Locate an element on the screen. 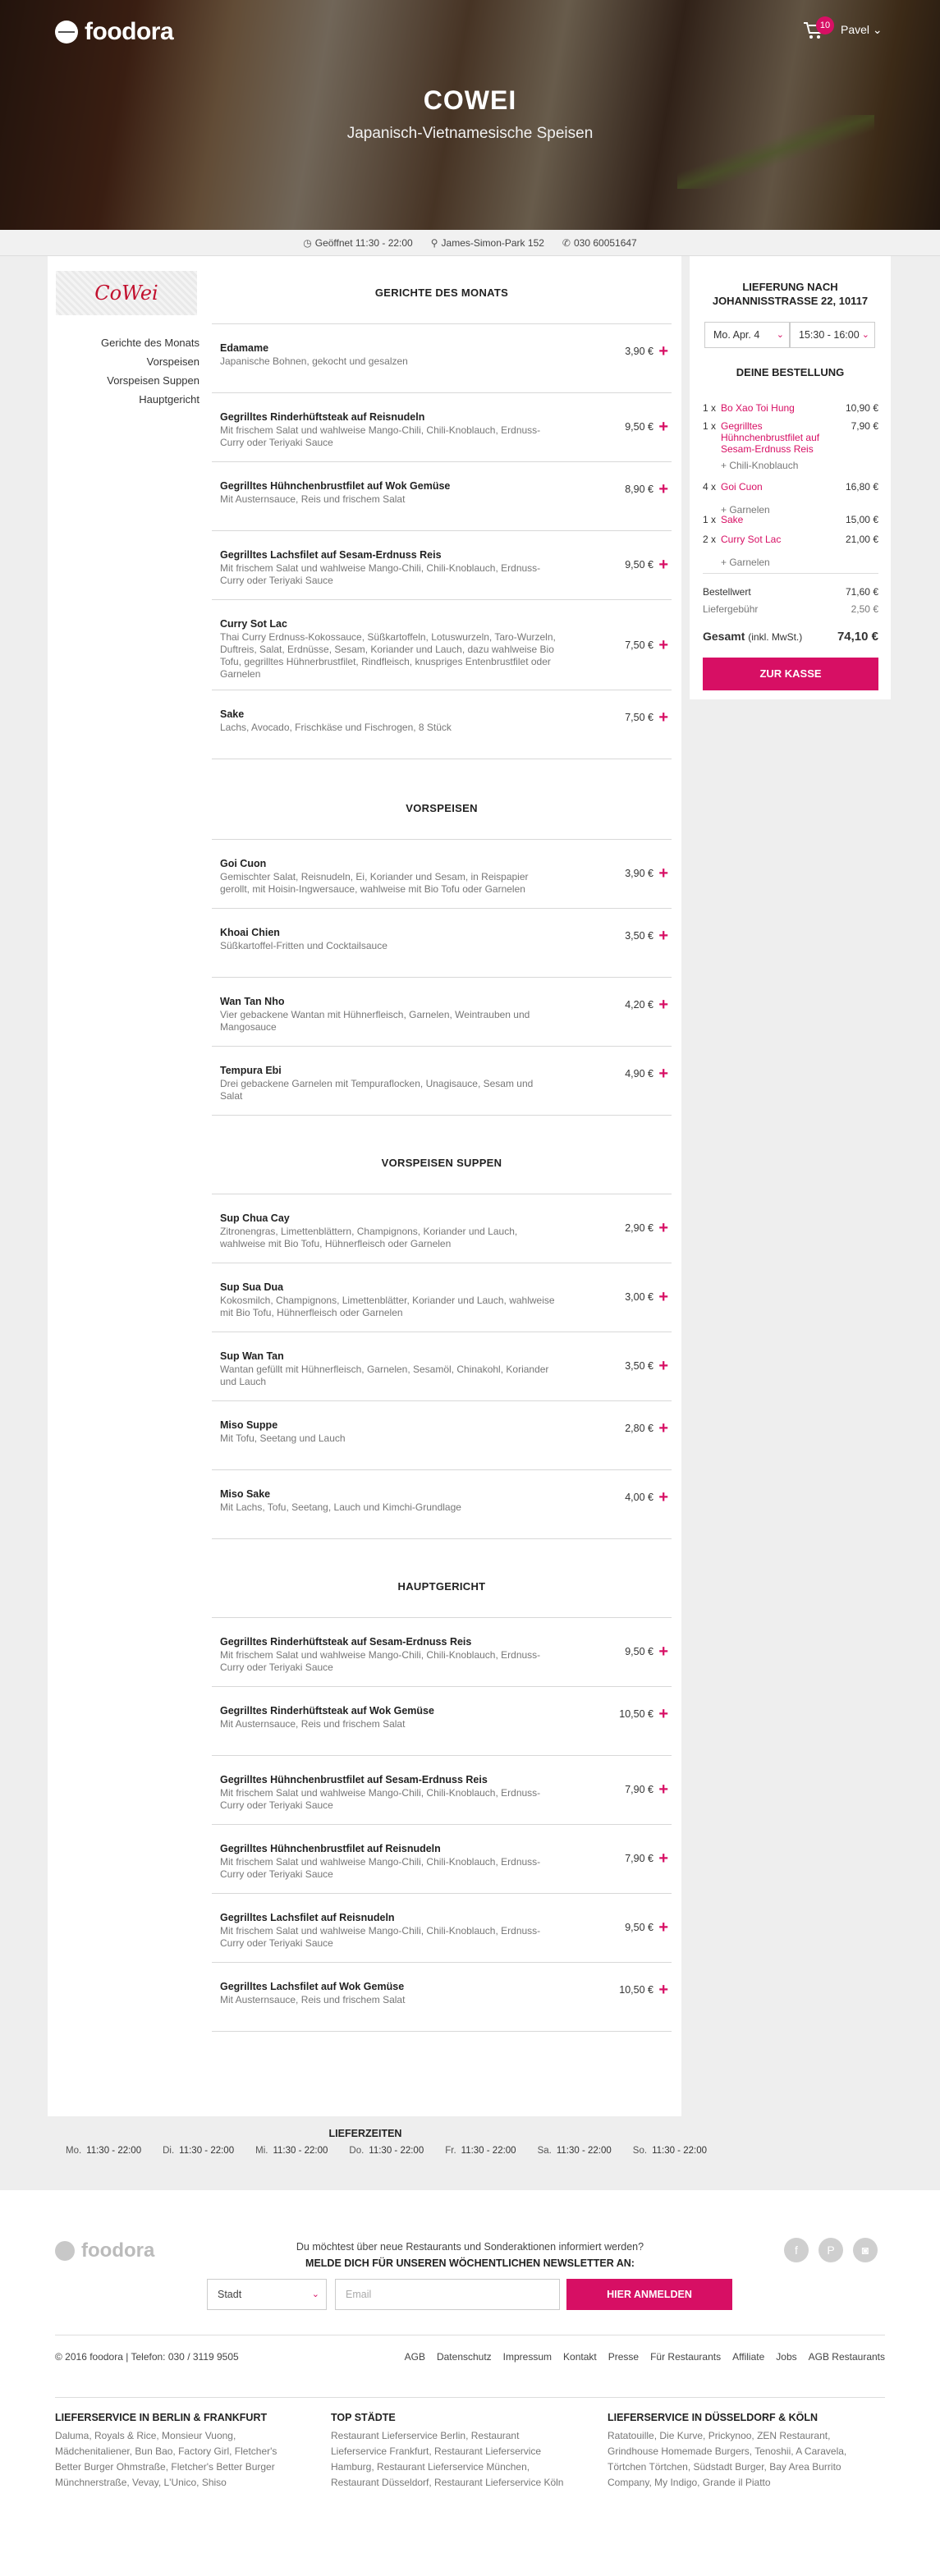  order-item-extra: + Chili-Knoblauch is located at coordinates (760, 466).